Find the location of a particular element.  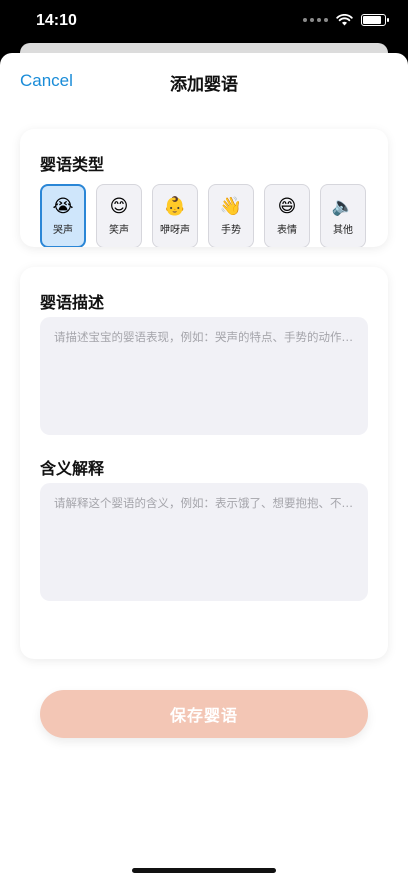

battery-icon is located at coordinates (375, 20).